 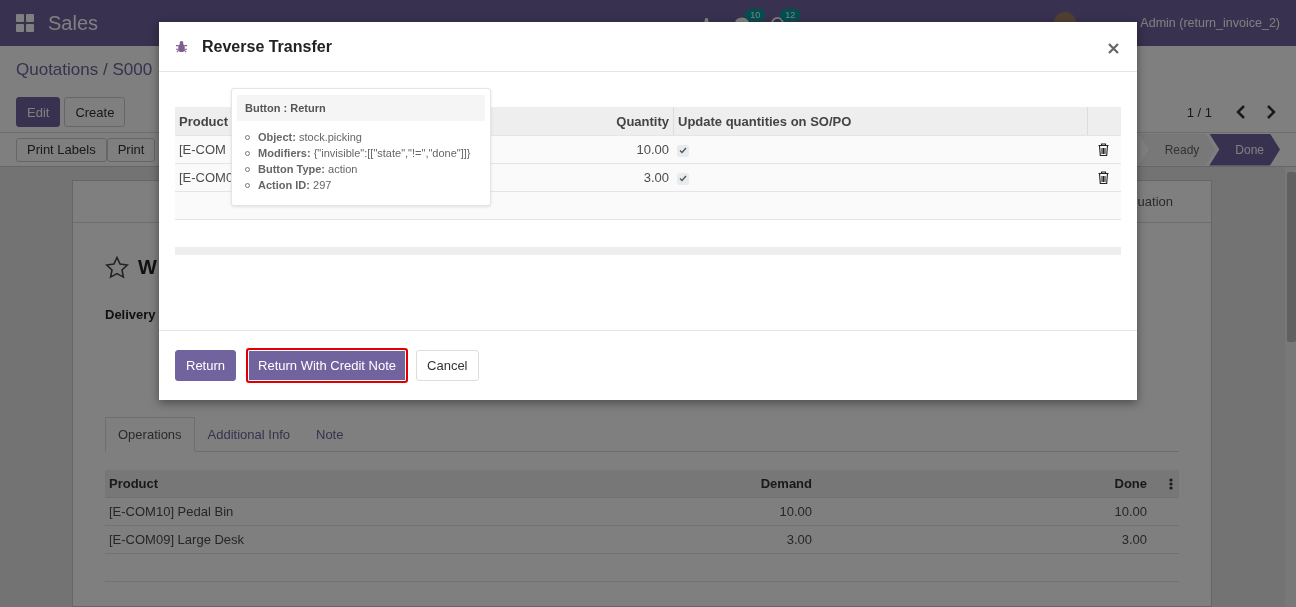 I want to click on dialog-button: Return With Credit Note, so click(x=327, y=365).